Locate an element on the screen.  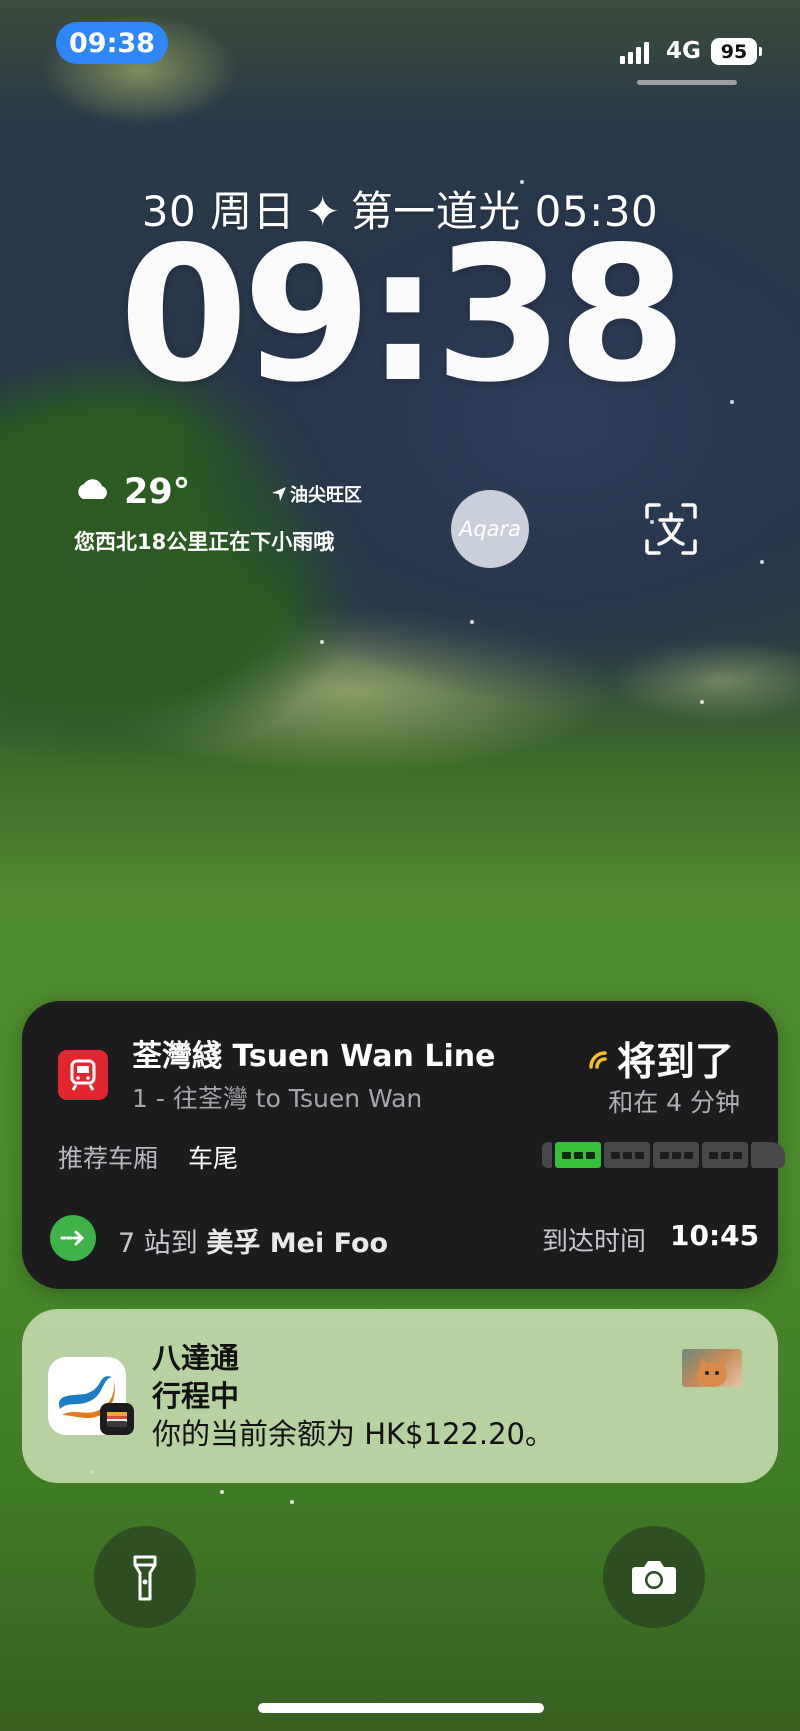
train-head is located at coordinates (768, 1155).